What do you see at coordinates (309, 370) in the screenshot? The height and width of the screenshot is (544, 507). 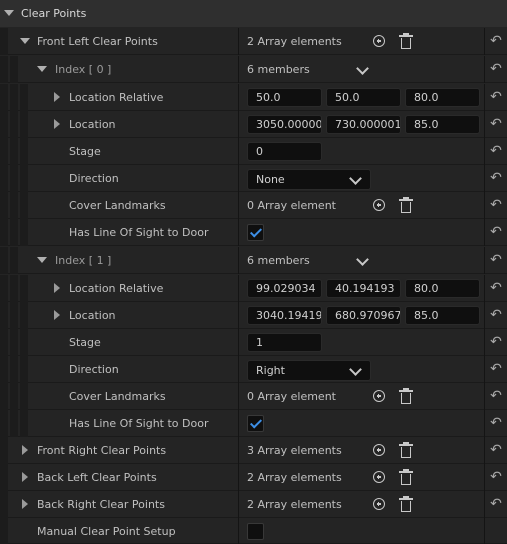 I see `direction-dropdown: Right` at bounding box center [309, 370].